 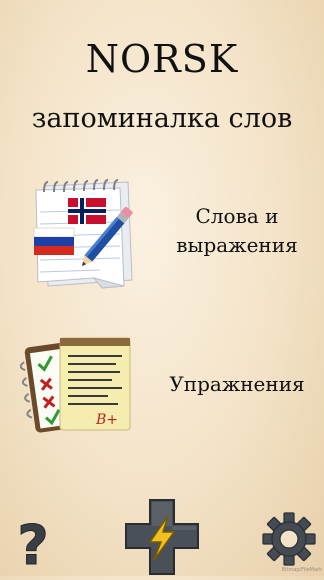 I want to click on help-button: ?, so click(x=33, y=545).